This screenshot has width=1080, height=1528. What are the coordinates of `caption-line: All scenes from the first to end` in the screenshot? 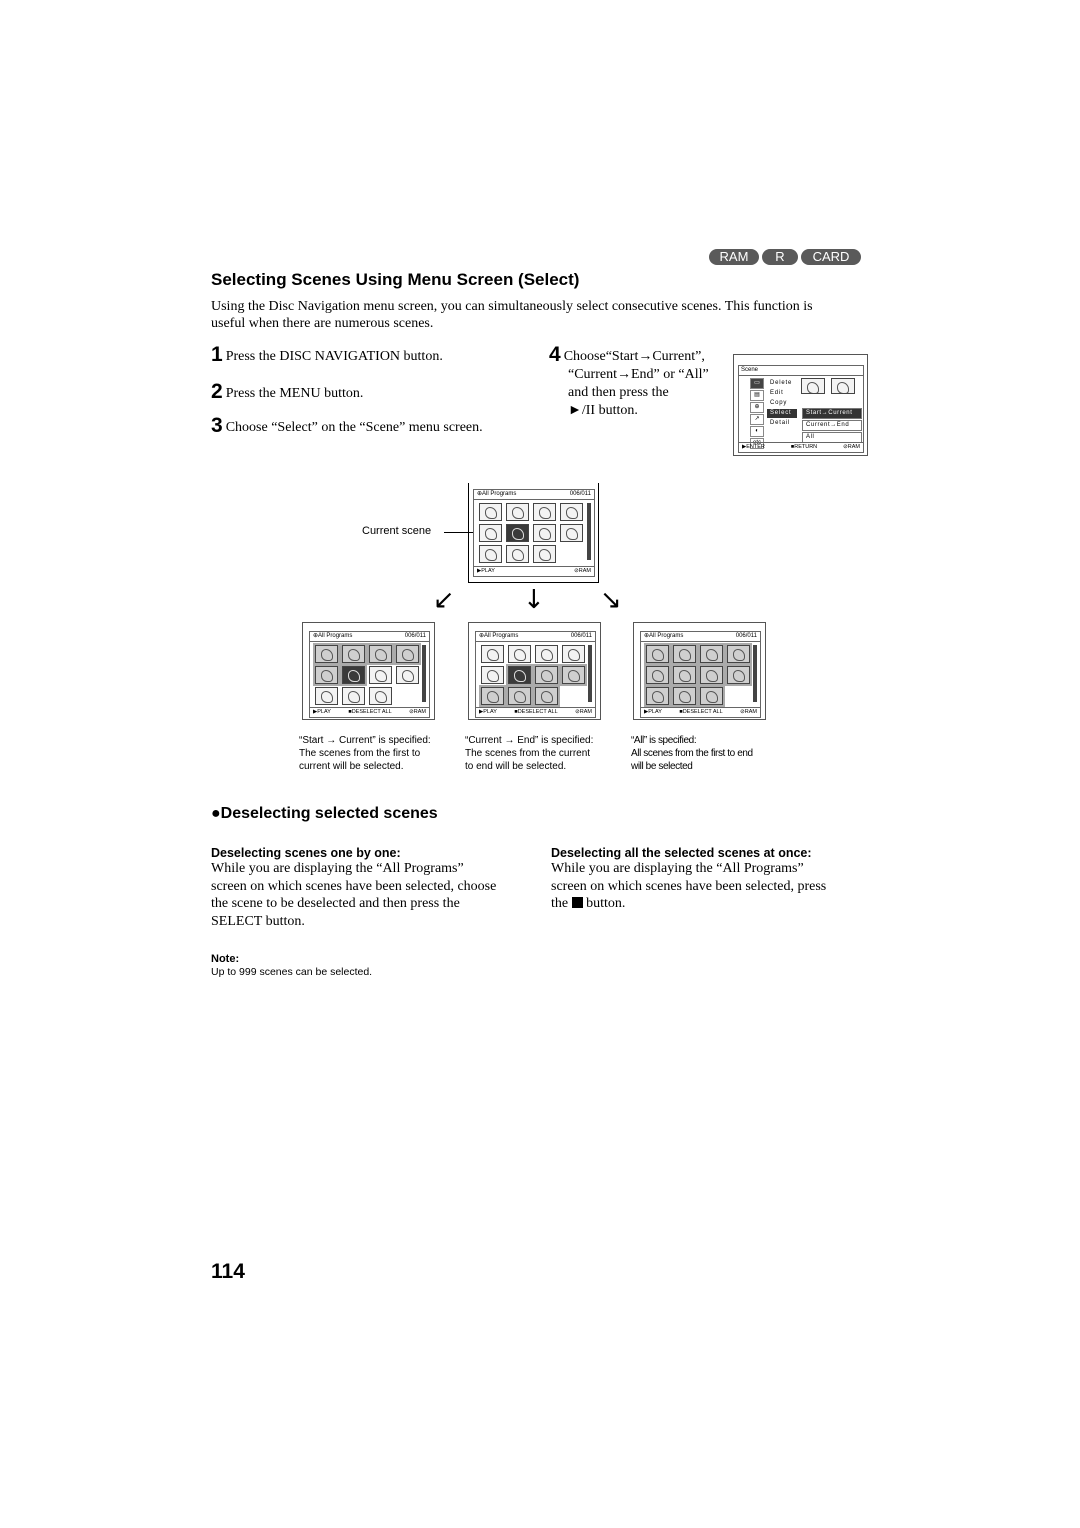 It's located at (692, 753).